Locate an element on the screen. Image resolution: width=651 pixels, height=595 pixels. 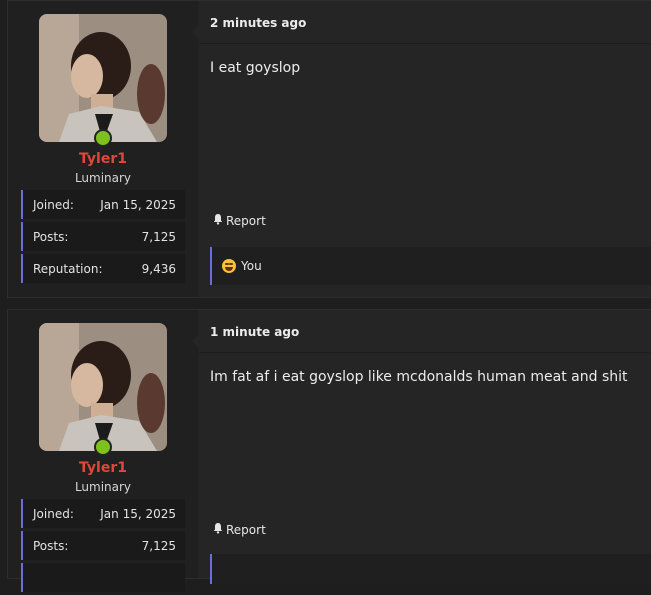
post-timestamp: 2 minutes ago is located at coordinates (258, 23).